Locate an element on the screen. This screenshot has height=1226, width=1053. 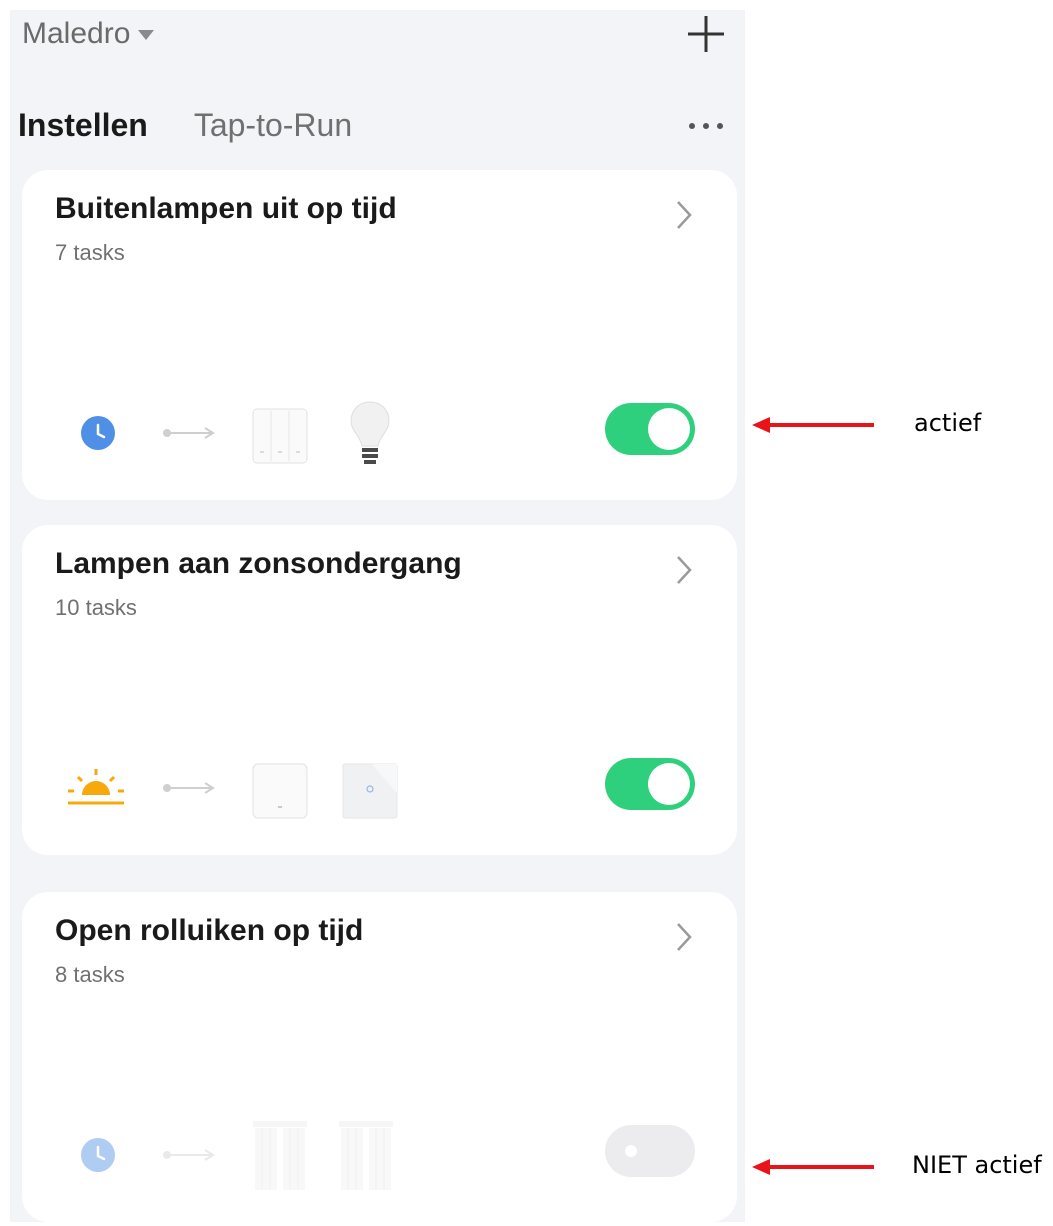
scene-title: Lampen aan zonsondergang is located at coordinates (258, 563).